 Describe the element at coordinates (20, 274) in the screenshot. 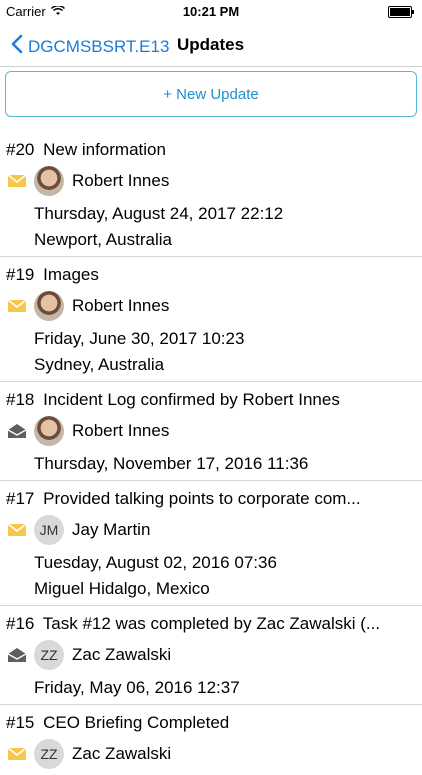

I see `update-number: #19` at that location.